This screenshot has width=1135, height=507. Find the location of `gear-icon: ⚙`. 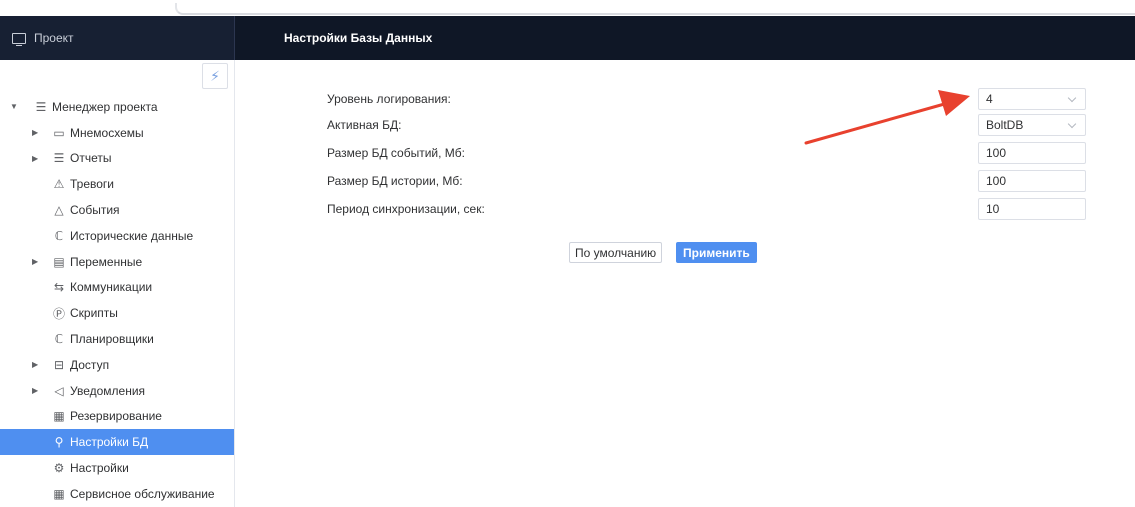

gear-icon: ⚙ is located at coordinates (59, 468).